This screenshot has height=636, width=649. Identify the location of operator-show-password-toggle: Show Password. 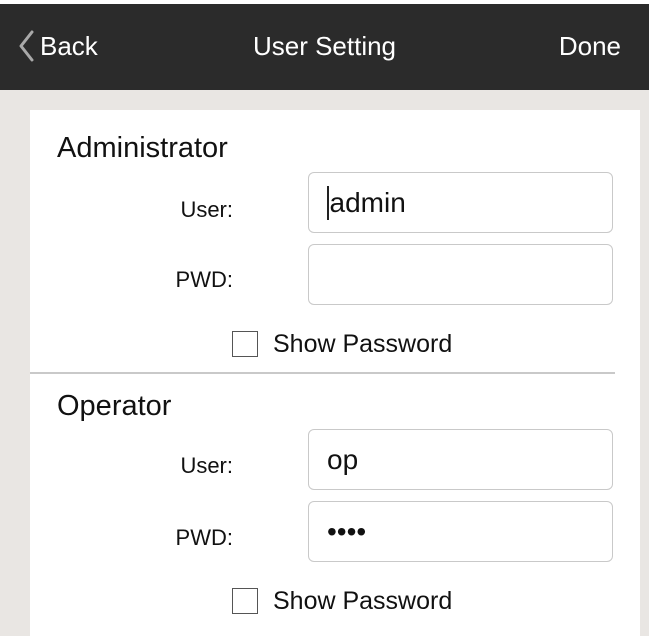
(342, 601).